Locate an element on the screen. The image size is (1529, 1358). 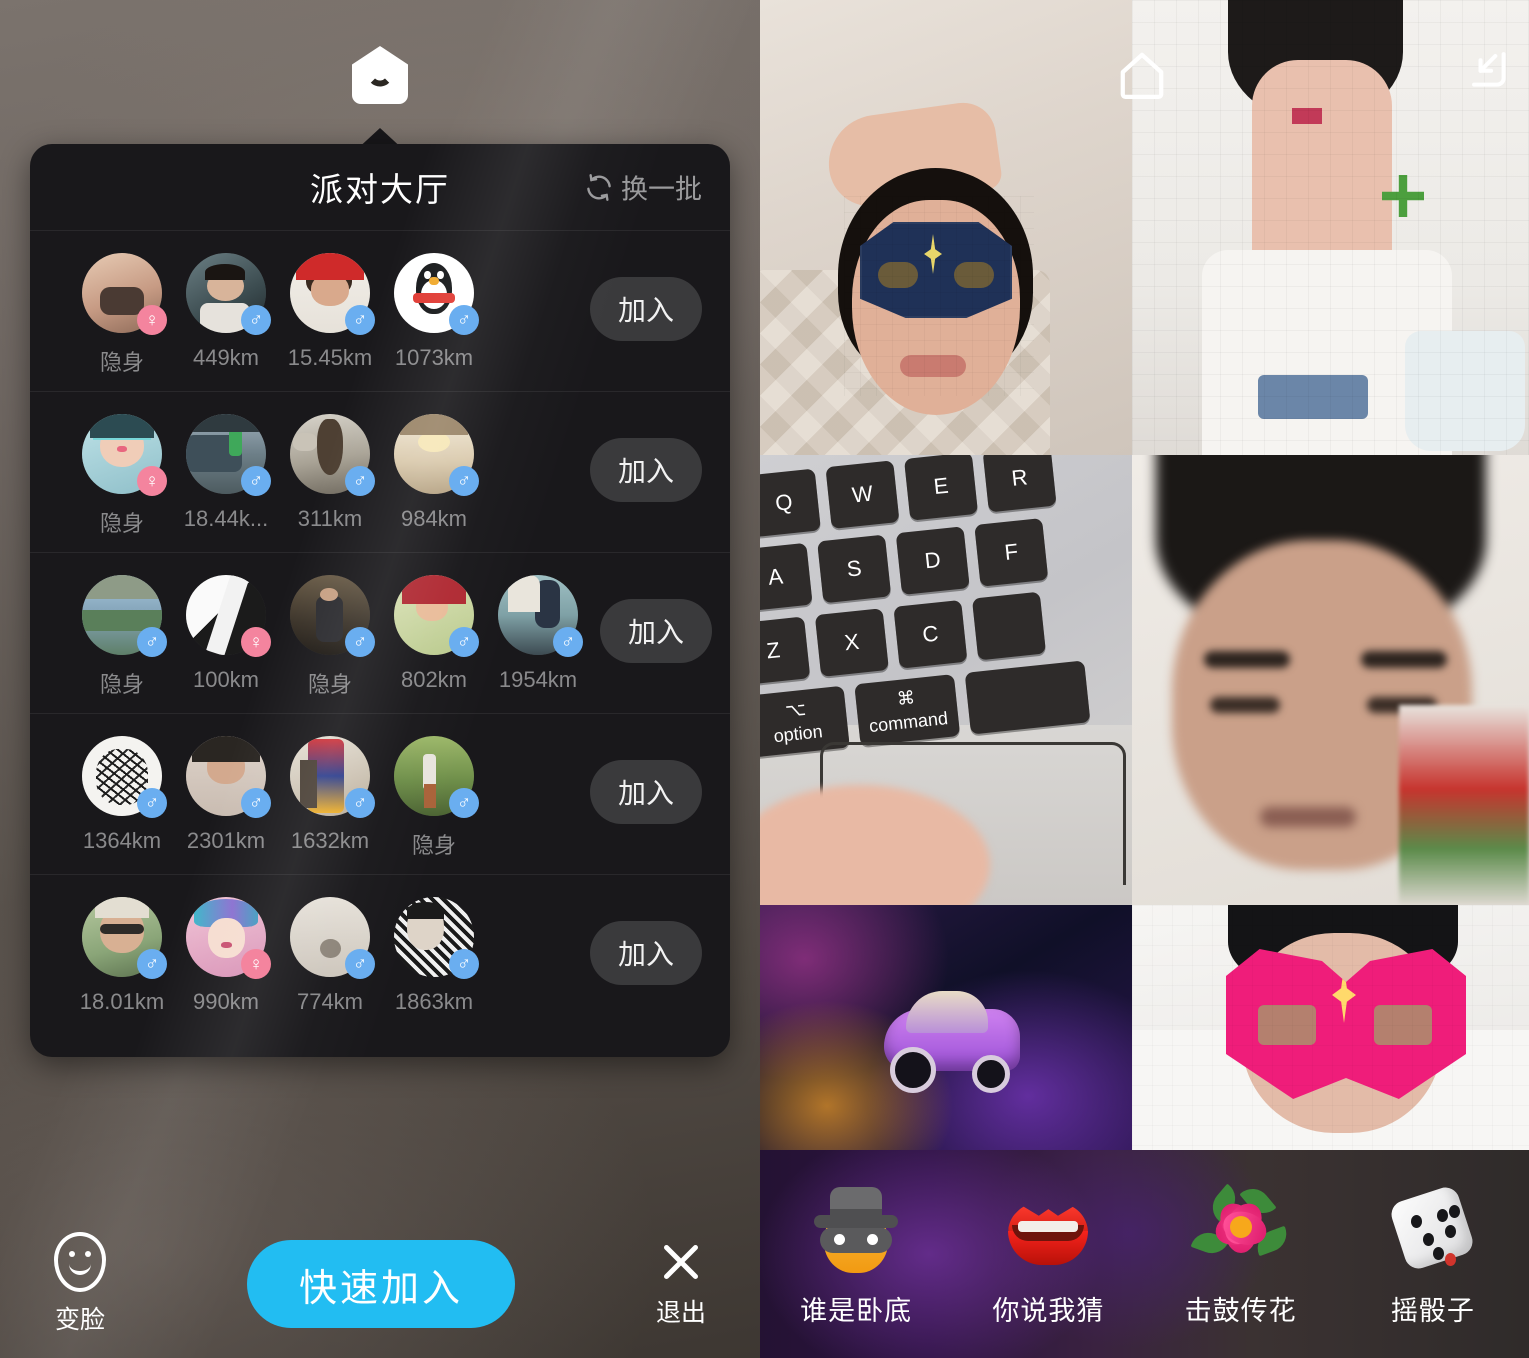
row-avatars: ♂ 隐身 ♀ 100km ♂ 隐身 ♂ 802km ♂ 1954km is located at coordinates (330, 637).